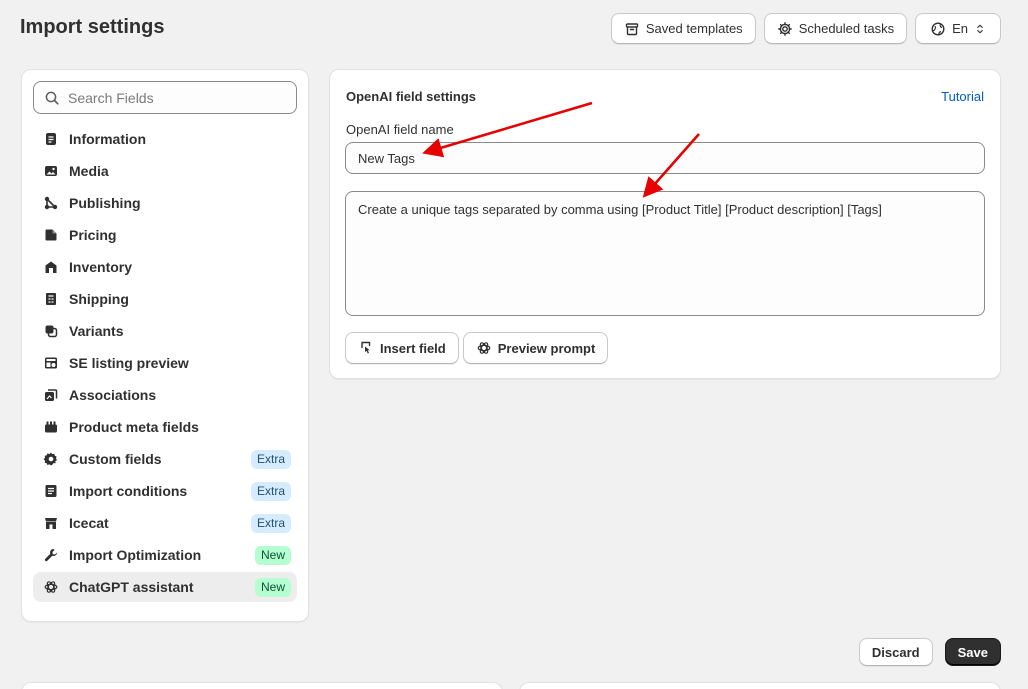  I want to click on chevron-up-down-icon, so click(980, 29).